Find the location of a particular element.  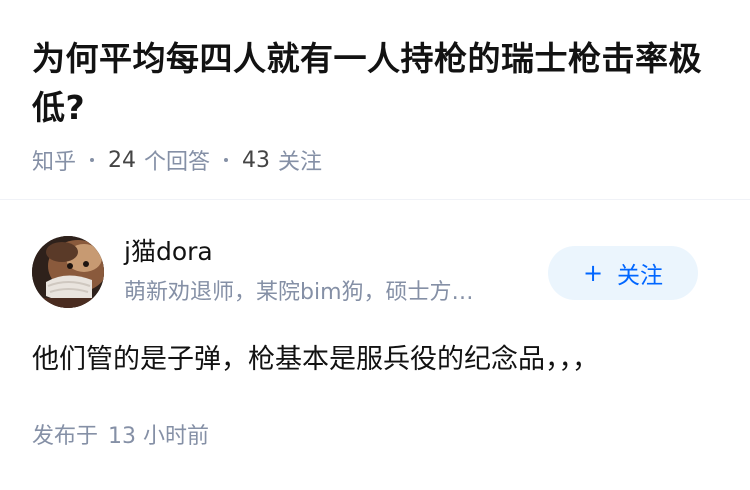

avatar is located at coordinates (68, 272).